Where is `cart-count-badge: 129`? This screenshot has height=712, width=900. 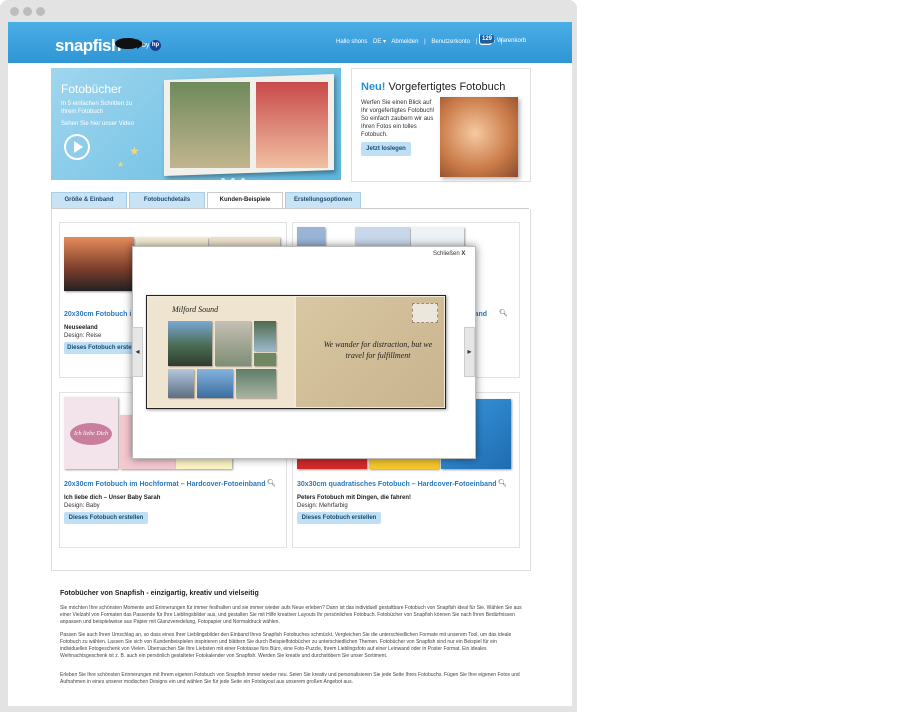
cart-count-badge: 129 is located at coordinates (487, 39).